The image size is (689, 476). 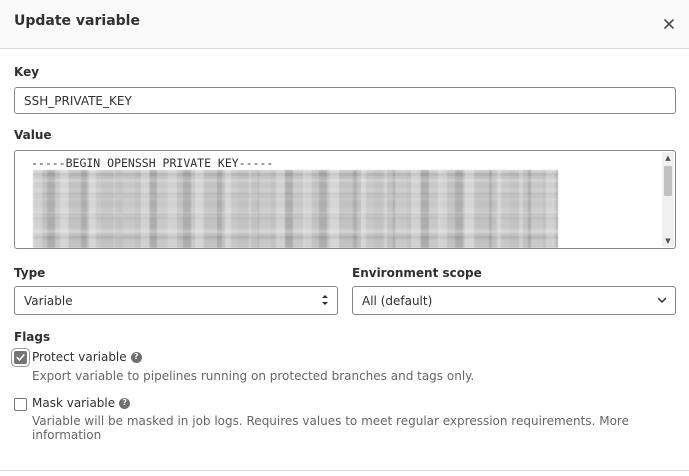 I want to click on close-button, so click(x=669, y=24).